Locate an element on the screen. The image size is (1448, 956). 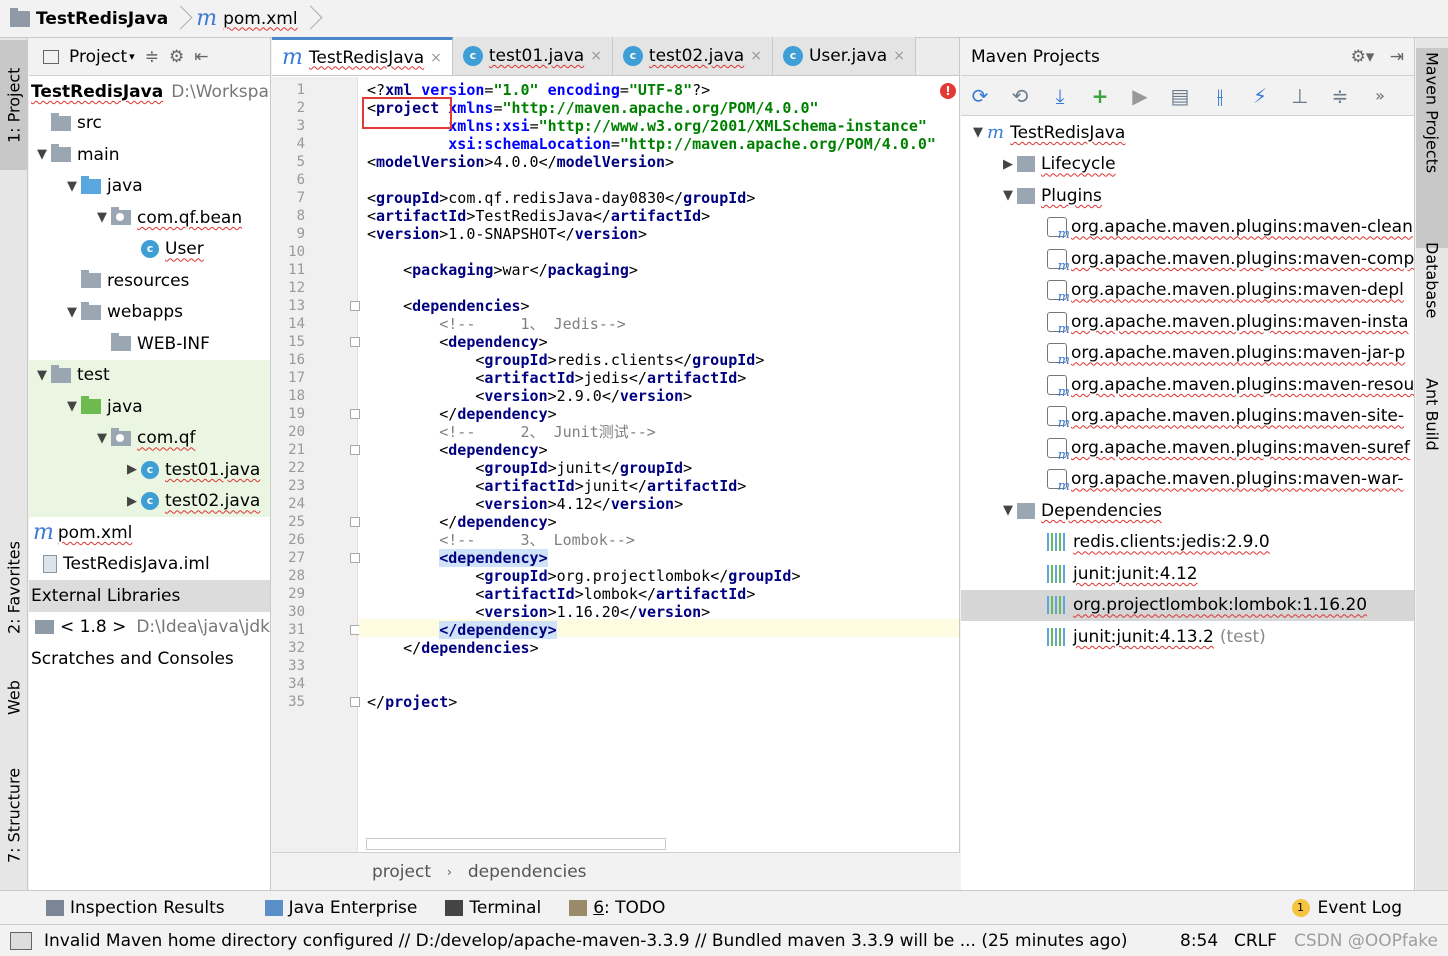
maven-tree-item: ▼ Dependencies is located at coordinates (1187, 511).